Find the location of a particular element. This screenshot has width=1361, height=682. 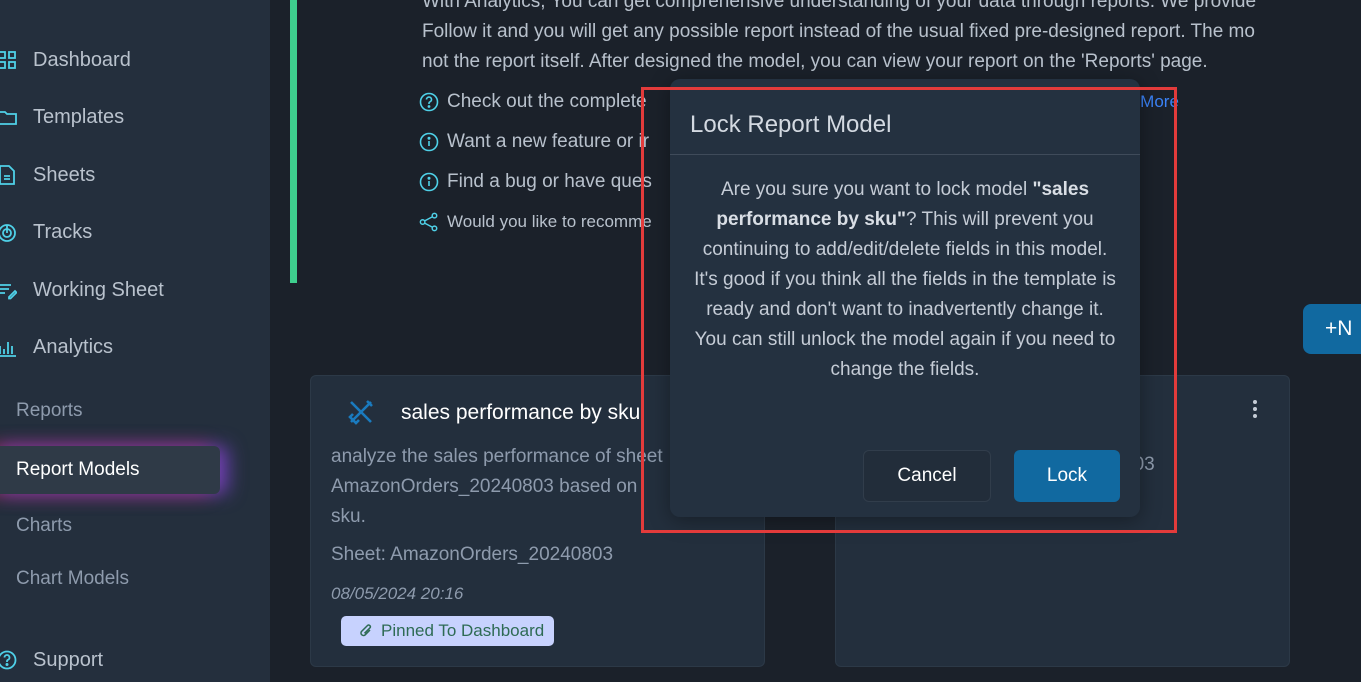

dashboard-grid-icon is located at coordinates (8, 60).